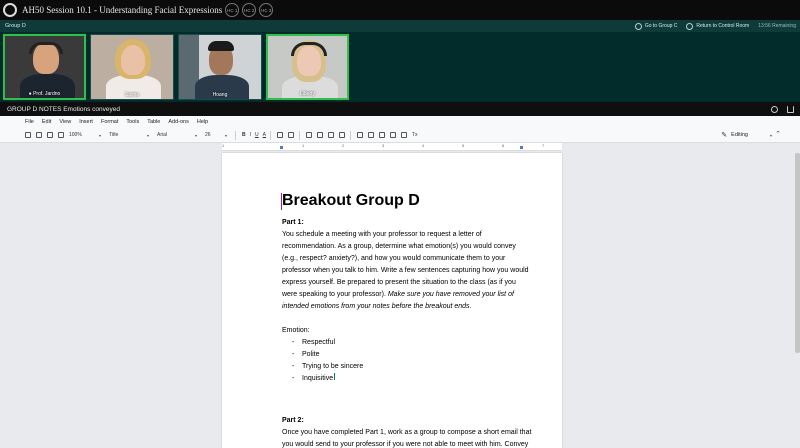  I want to click on docs-toolbar: 100% ▾ Title ▾ Arial ▾ 26 ▾ B I U A Tx ✎, so click(400, 135).